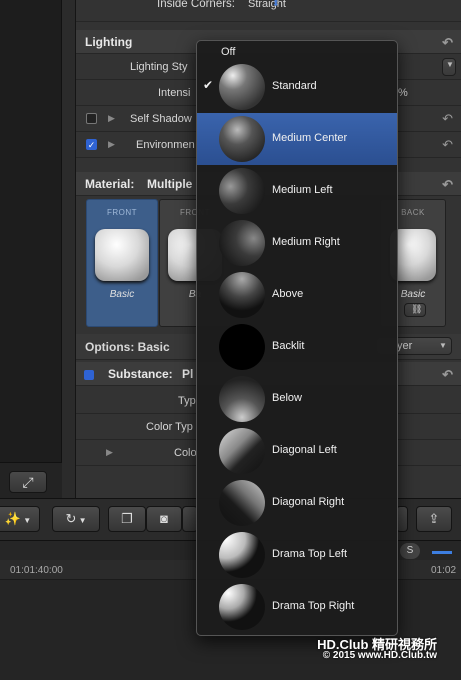 This screenshot has width=461, height=680. I want to click on menu-item-standard: ✔ Standard, so click(297, 87).